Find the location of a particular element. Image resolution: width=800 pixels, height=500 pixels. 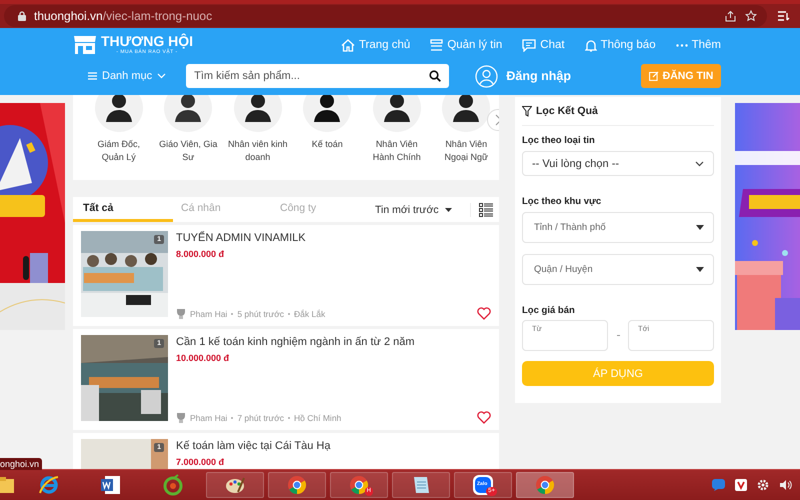

gear-icon is located at coordinates (763, 485).